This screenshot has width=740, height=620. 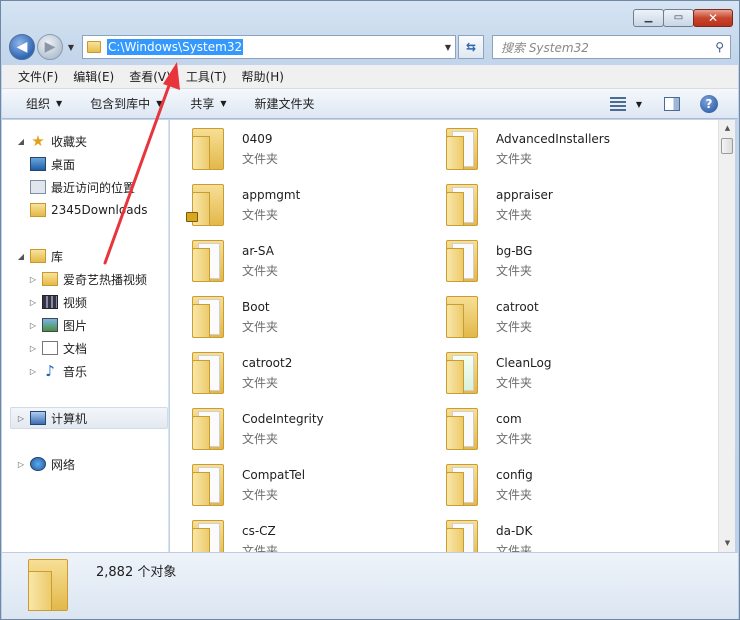 I want to click on computer-icon, so click(x=38, y=418).